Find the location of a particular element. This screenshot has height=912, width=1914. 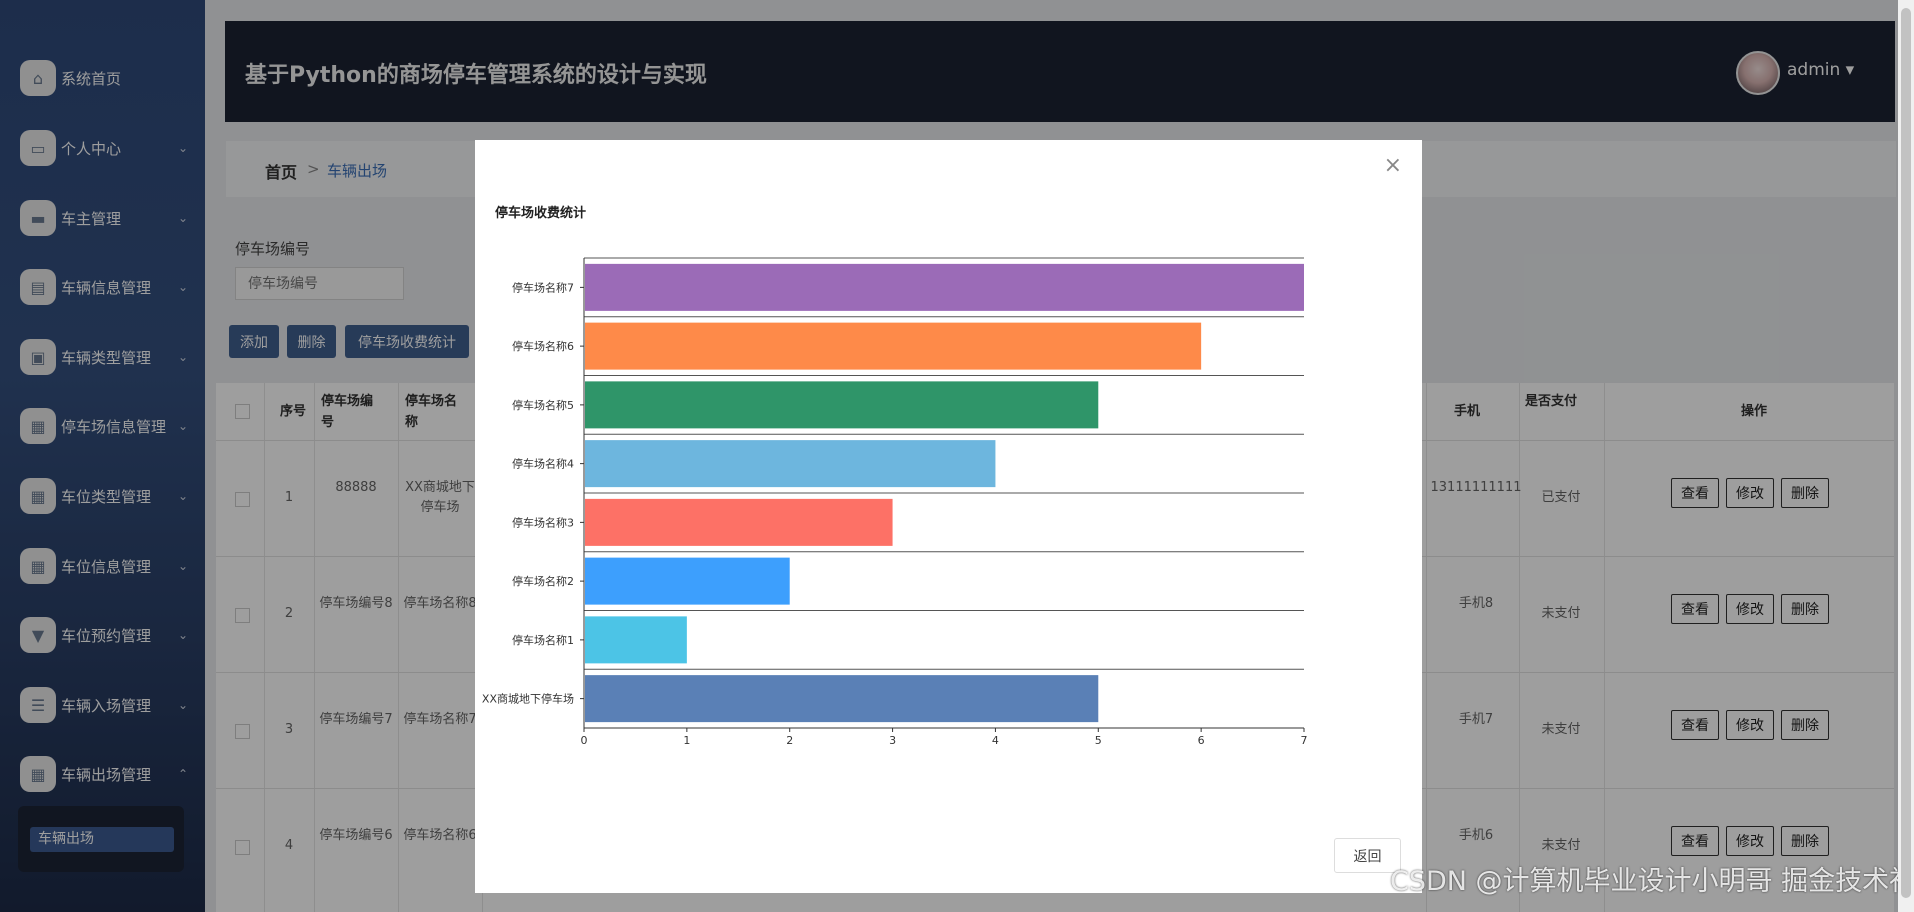

x-tick-label: 7 is located at coordinates (1304, 740).